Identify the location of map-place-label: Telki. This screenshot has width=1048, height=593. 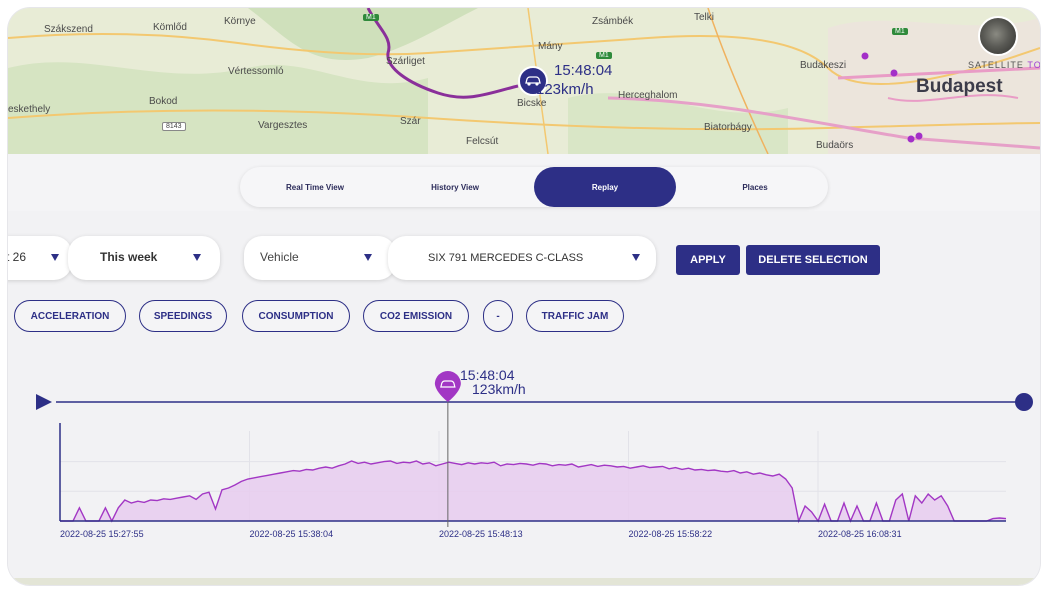
(704, 17).